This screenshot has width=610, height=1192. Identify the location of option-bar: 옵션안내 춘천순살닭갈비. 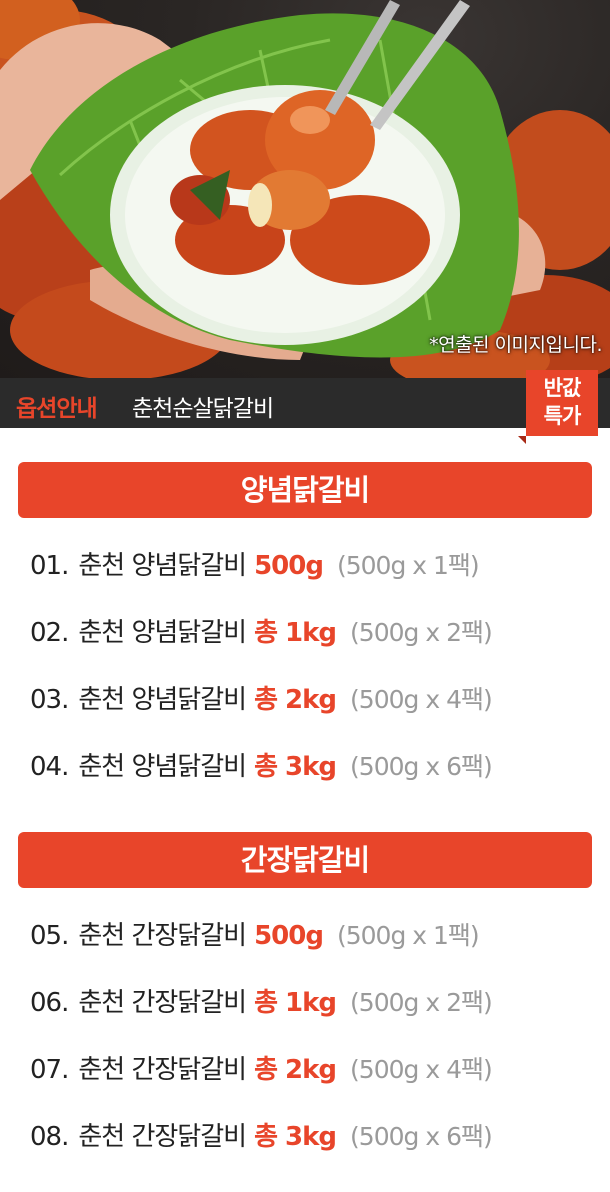
(305, 403).